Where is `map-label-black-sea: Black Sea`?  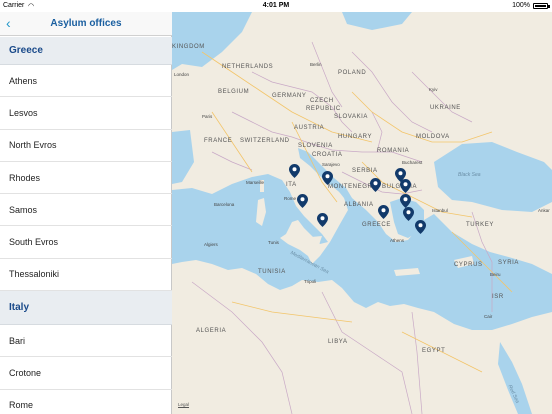
map-label-black-sea: Black Sea is located at coordinates (469, 175).